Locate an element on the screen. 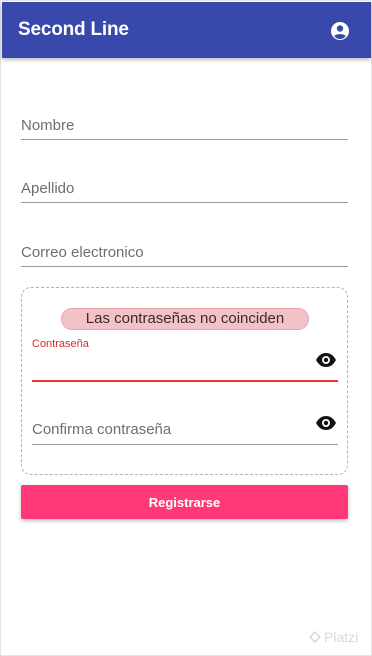 This screenshot has width=372, height=656. apellido-label: Apellido is located at coordinates (48, 188).